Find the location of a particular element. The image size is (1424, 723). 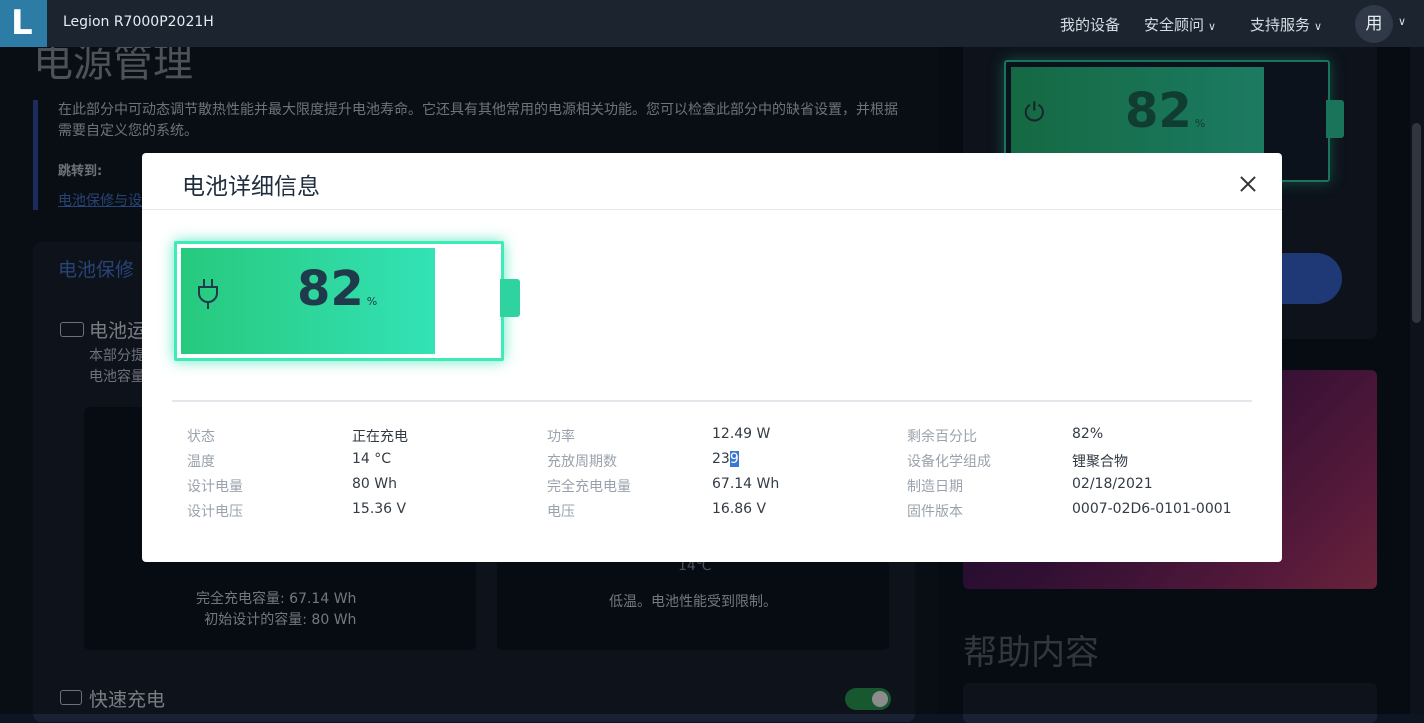

value-voltage: 16.86 V is located at coordinates (739, 509).